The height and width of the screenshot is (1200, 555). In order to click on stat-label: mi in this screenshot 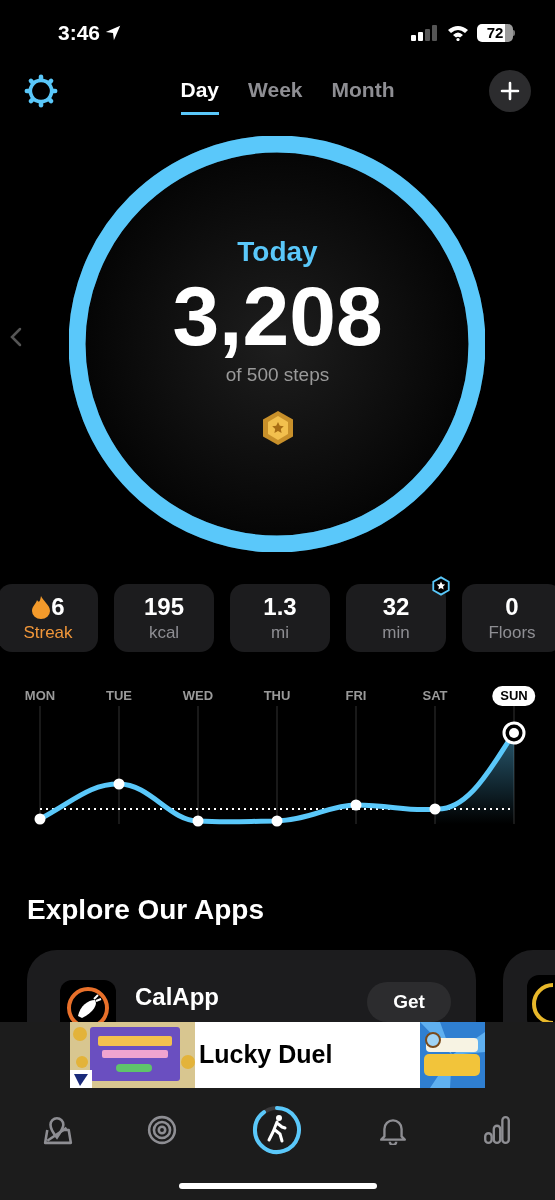, I will do `click(280, 633)`.